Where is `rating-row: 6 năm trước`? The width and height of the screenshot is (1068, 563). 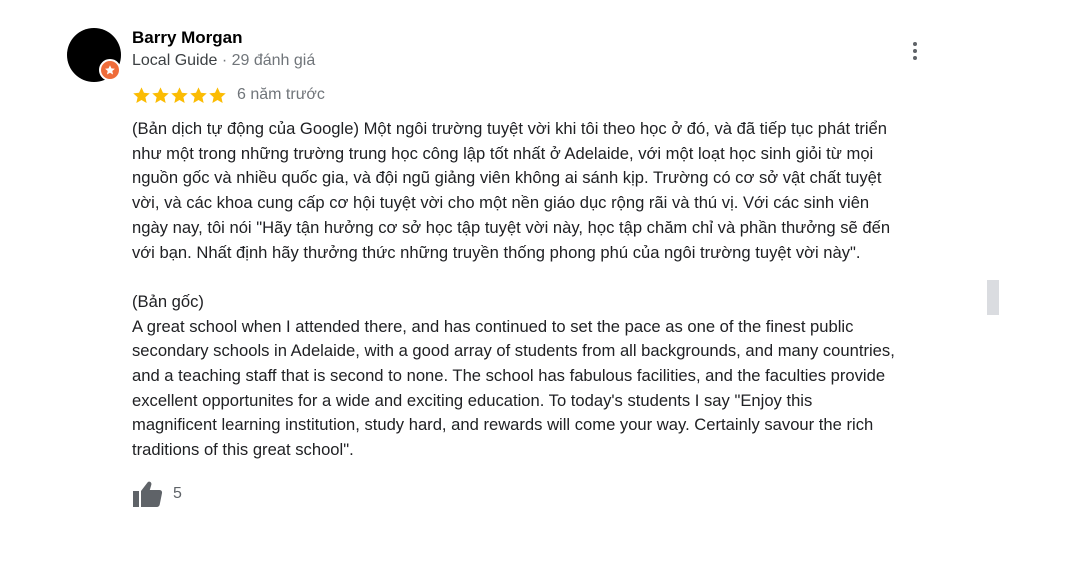 rating-row: 6 năm trước is located at coordinates (228, 95).